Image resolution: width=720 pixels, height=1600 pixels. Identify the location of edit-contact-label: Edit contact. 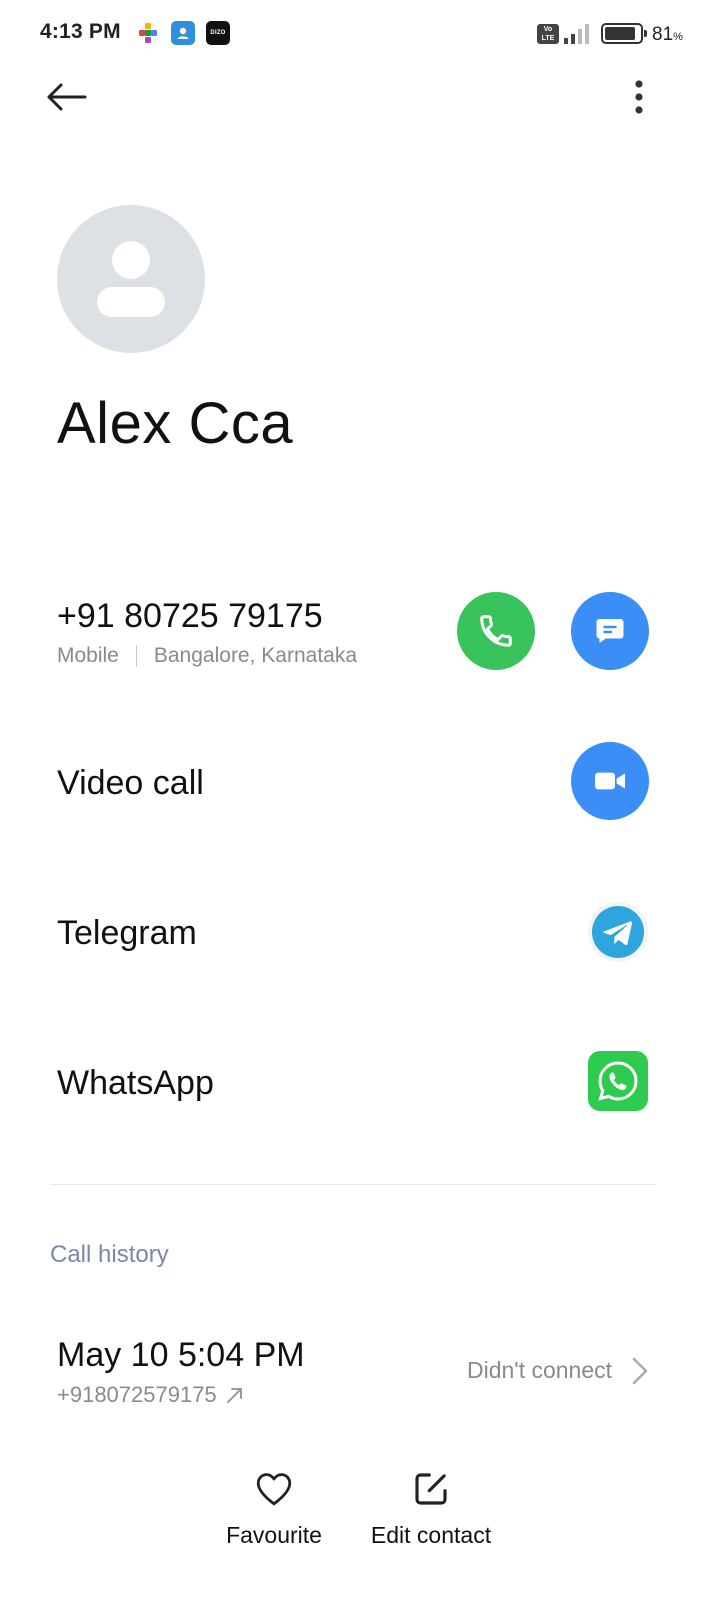
(431, 1535).